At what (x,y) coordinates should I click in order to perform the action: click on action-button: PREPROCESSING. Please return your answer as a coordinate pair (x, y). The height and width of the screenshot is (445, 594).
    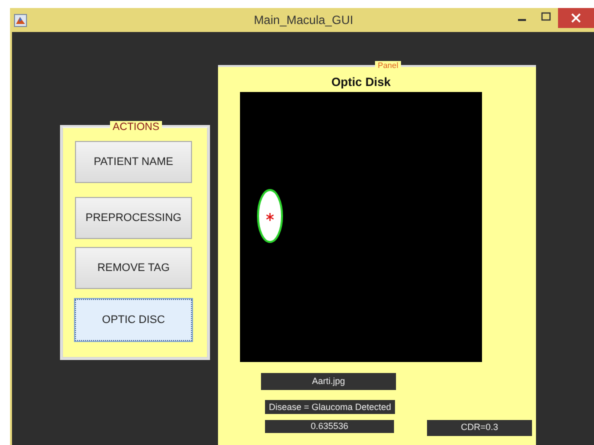
    Looking at the image, I should click on (133, 218).